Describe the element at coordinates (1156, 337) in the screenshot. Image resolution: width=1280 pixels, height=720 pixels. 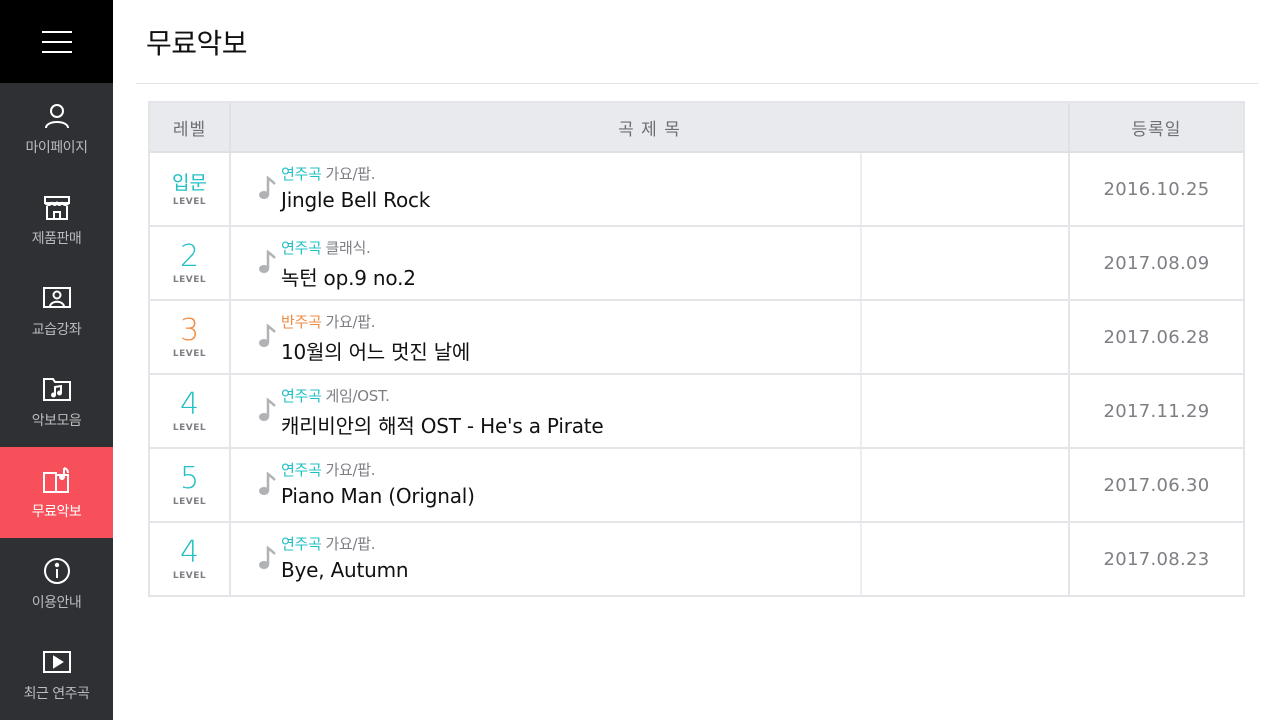
I see `date-cell: 2017.06.28` at that location.